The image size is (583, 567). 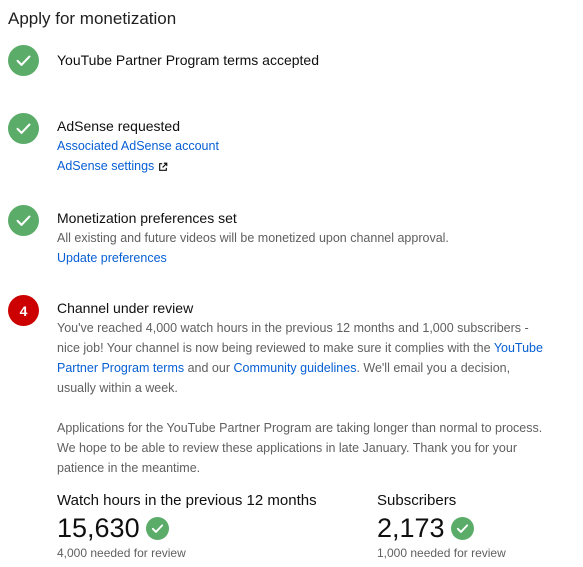 What do you see at coordinates (125, 308) in the screenshot?
I see `step-title: Channel under review` at bounding box center [125, 308].